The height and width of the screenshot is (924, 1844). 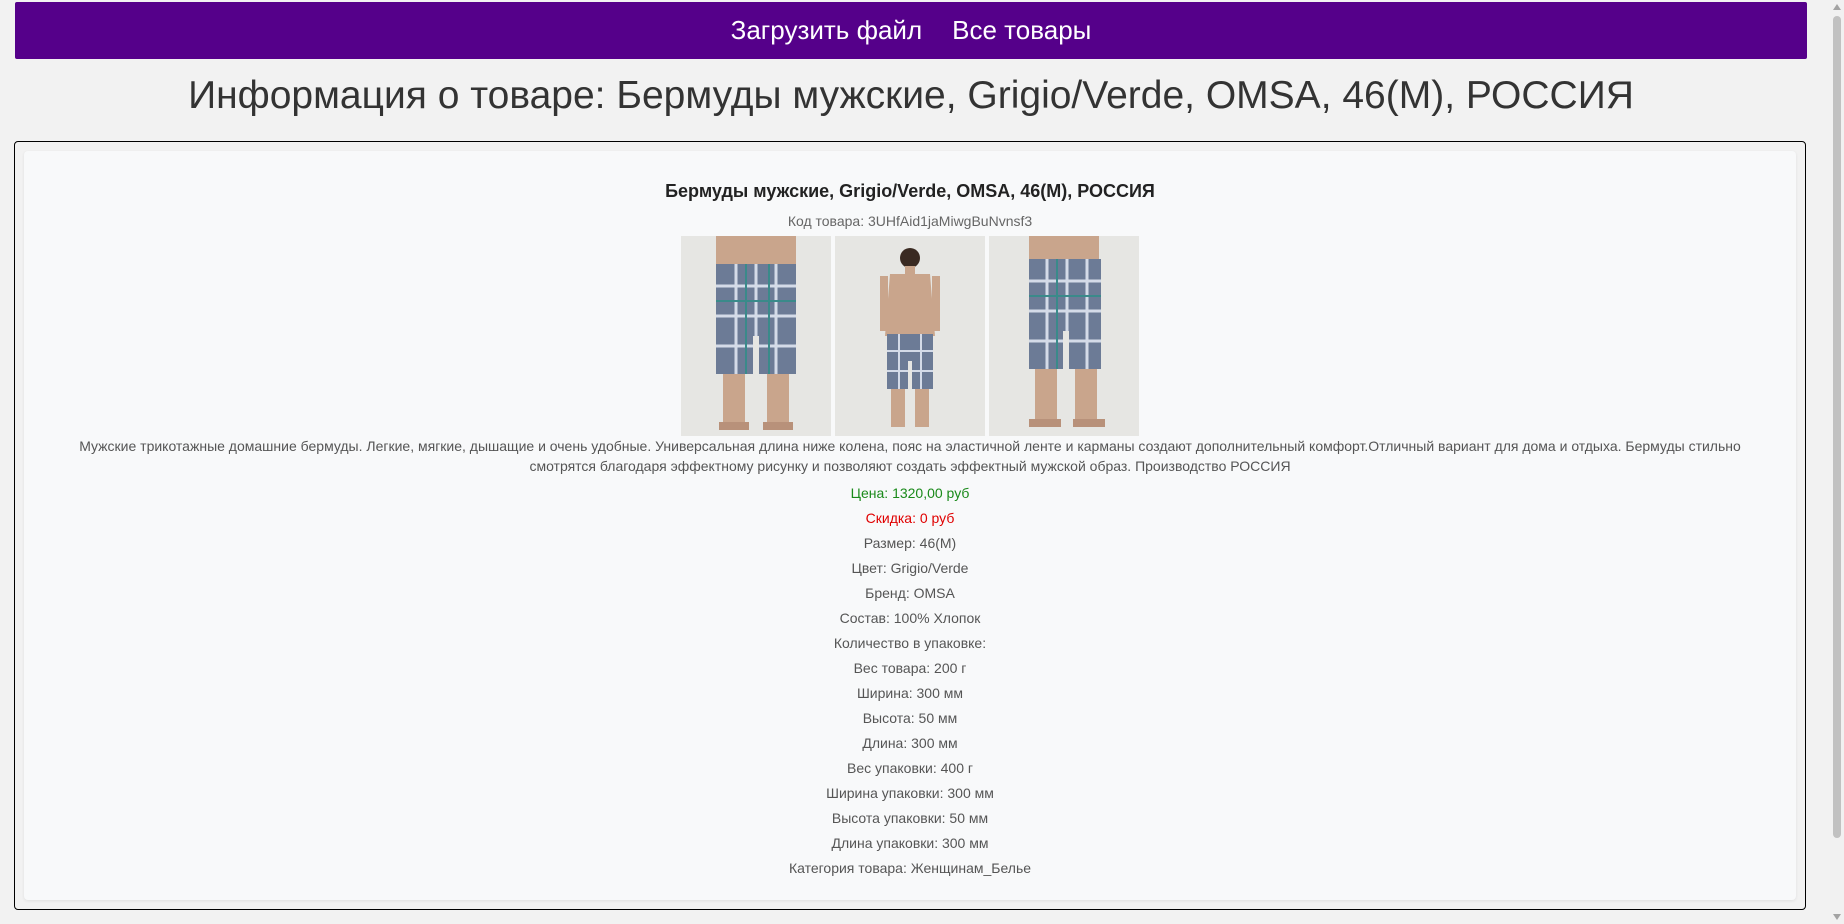 What do you see at coordinates (910, 543) in the screenshot?
I see `product-size: Размер: 46(M)` at bounding box center [910, 543].